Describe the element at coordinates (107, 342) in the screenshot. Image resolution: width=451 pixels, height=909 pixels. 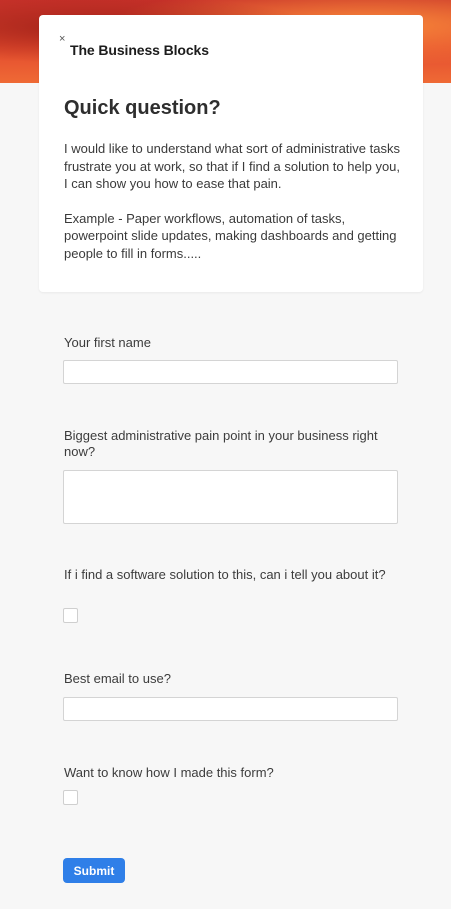
I see `first-name-label: Your first name` at that location.